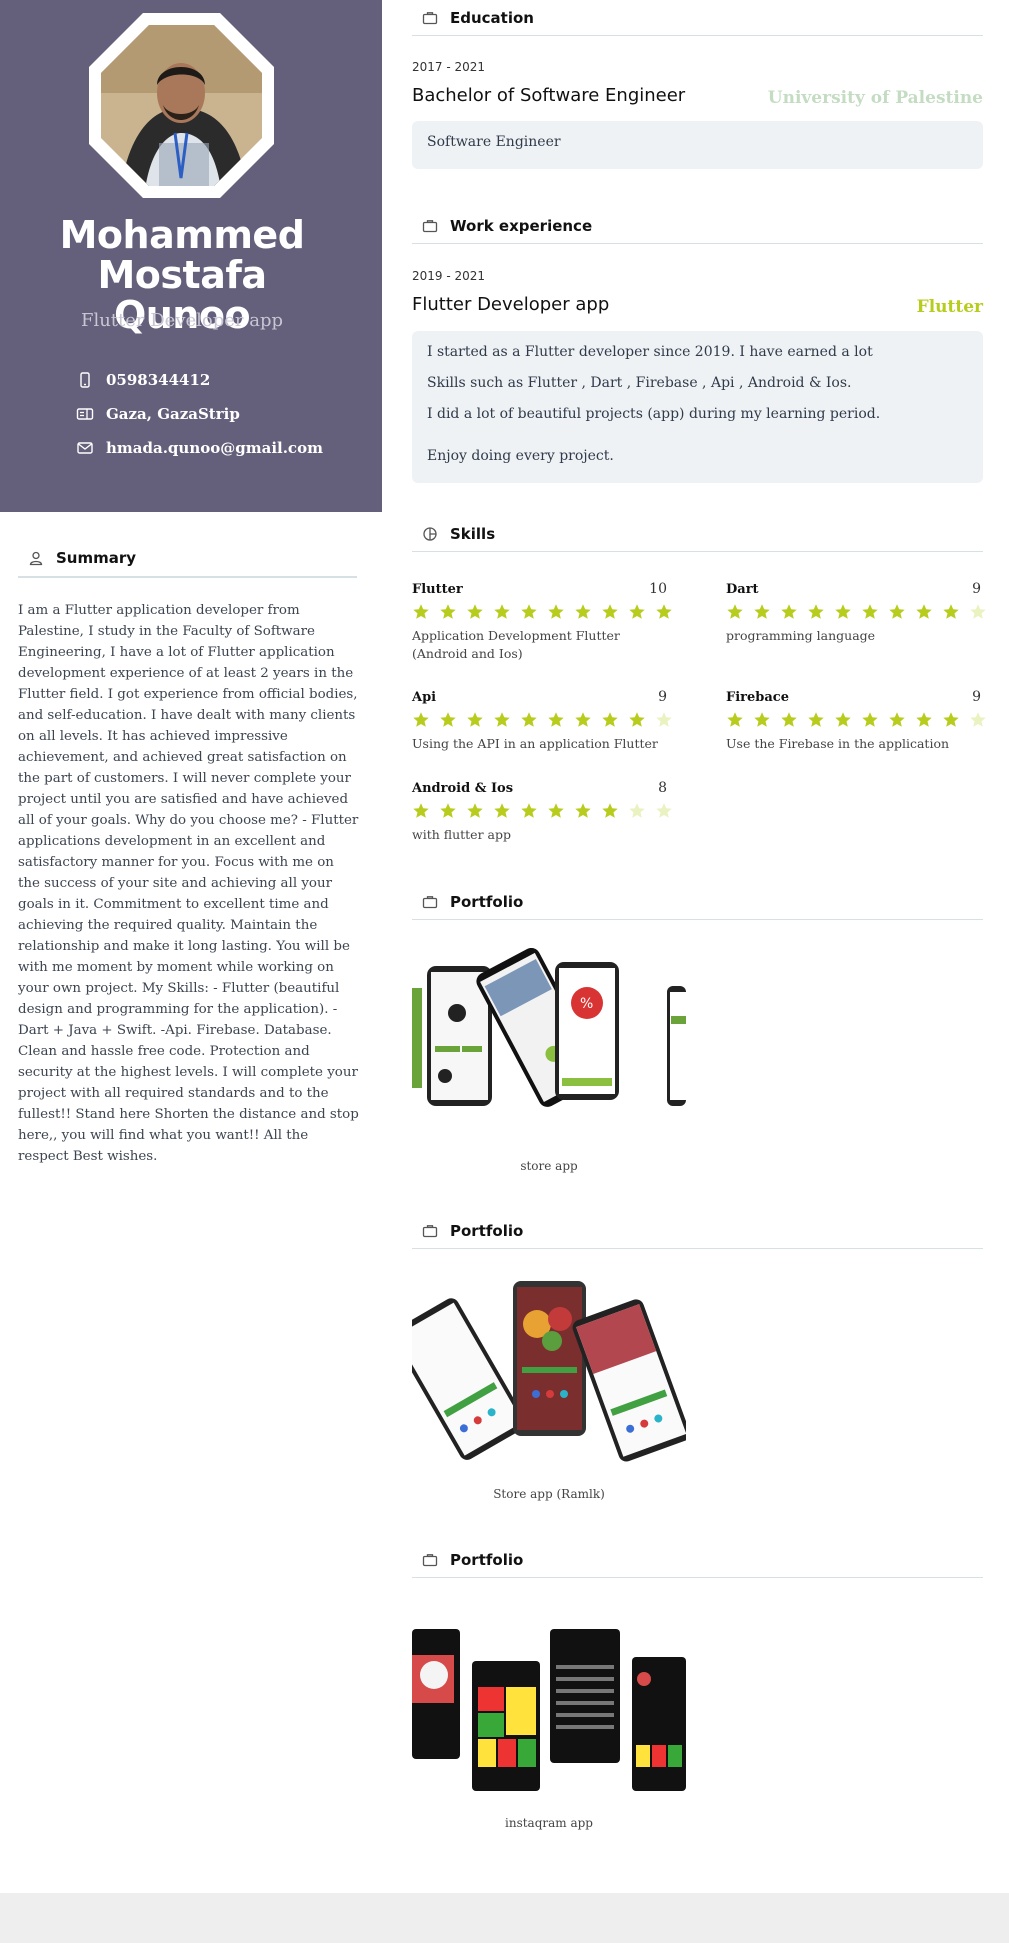 This screenshot has width=1009, height=1943. What do you see at coordinates (36, 558) in the screenshot?
I see `user-icon` at bounding box center [36, 558].